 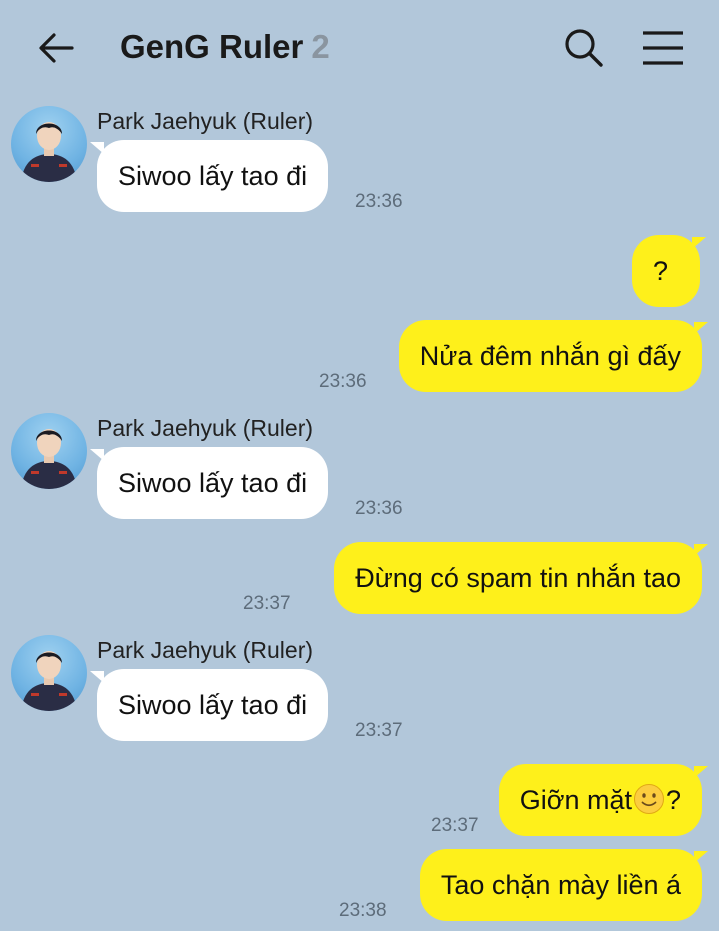 I want to click on message-bubble: Tao chặn mày liền á, so click(x=564, y=885).